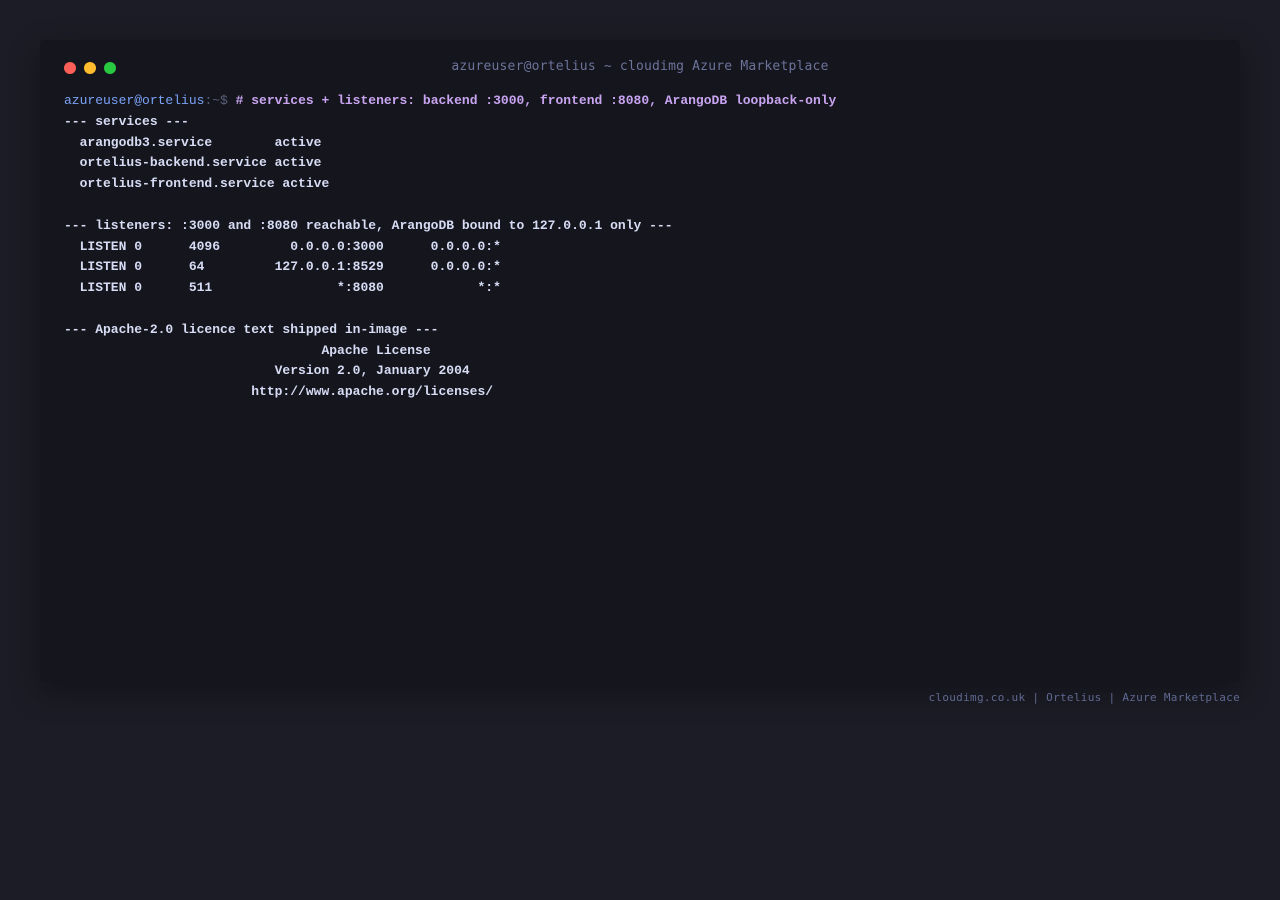  What do you see at coordinates (267, 371) in the screenshot?
I see `output-line: Version 2.0, January 2004` at bounding box center [267, 371].